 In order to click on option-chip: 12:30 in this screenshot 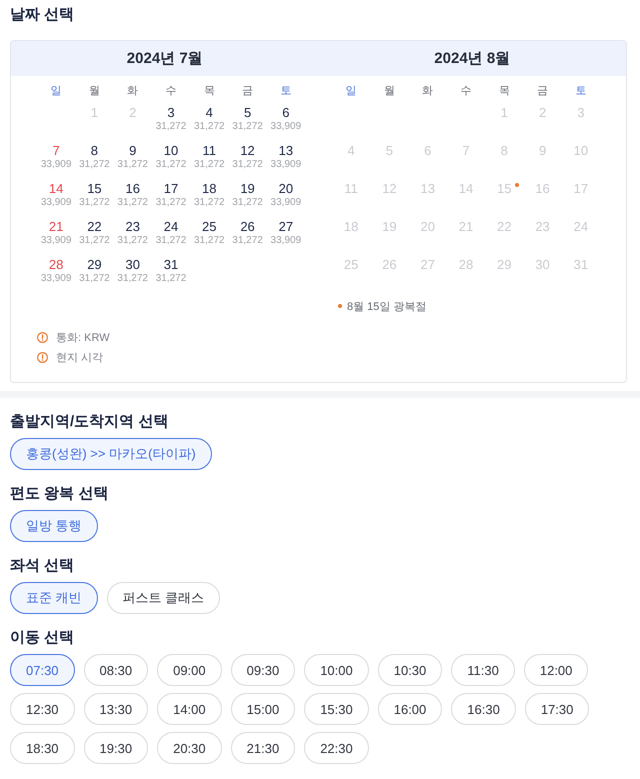, I will do `click(42, 709)`.